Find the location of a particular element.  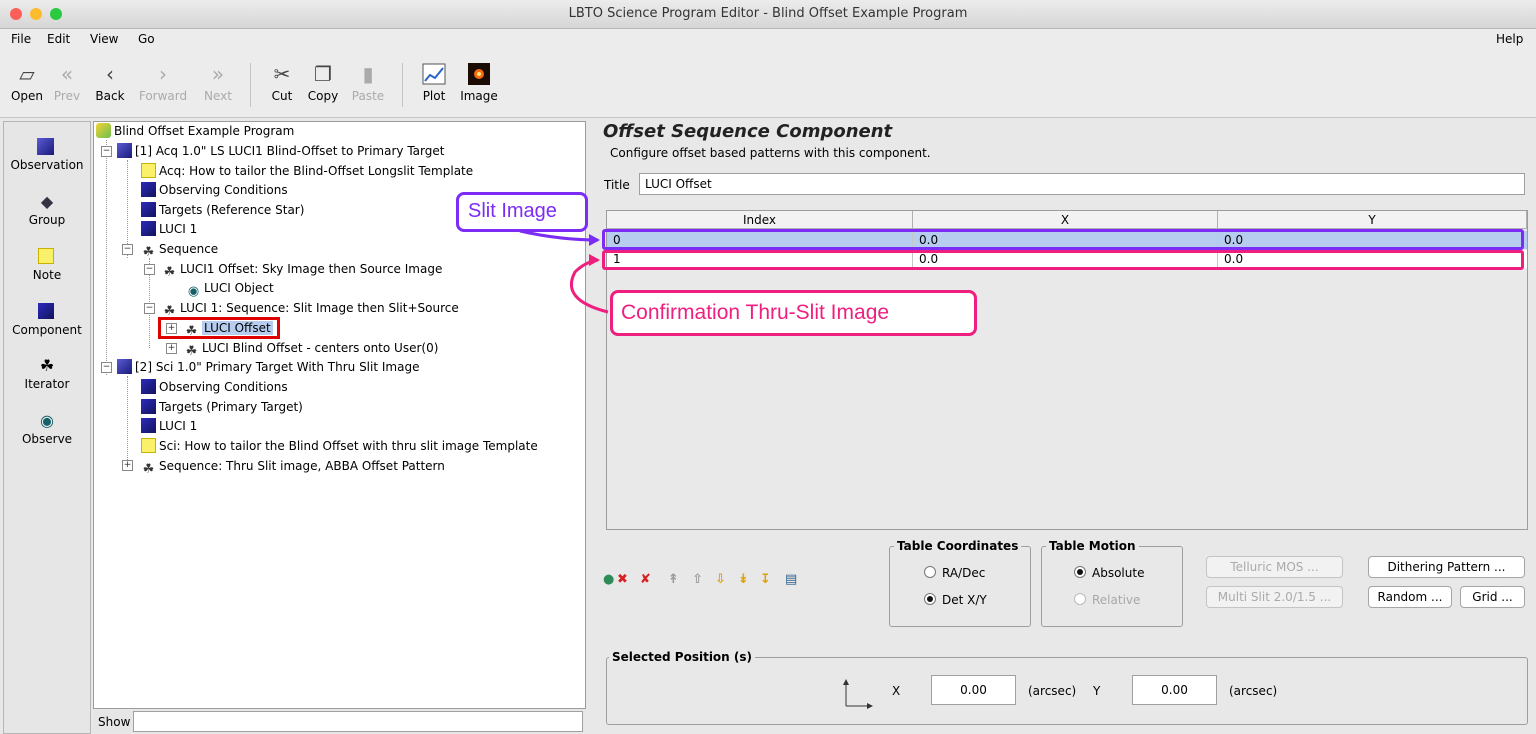

radio-absolute: Absolute is located at coordinates (1109, 573).